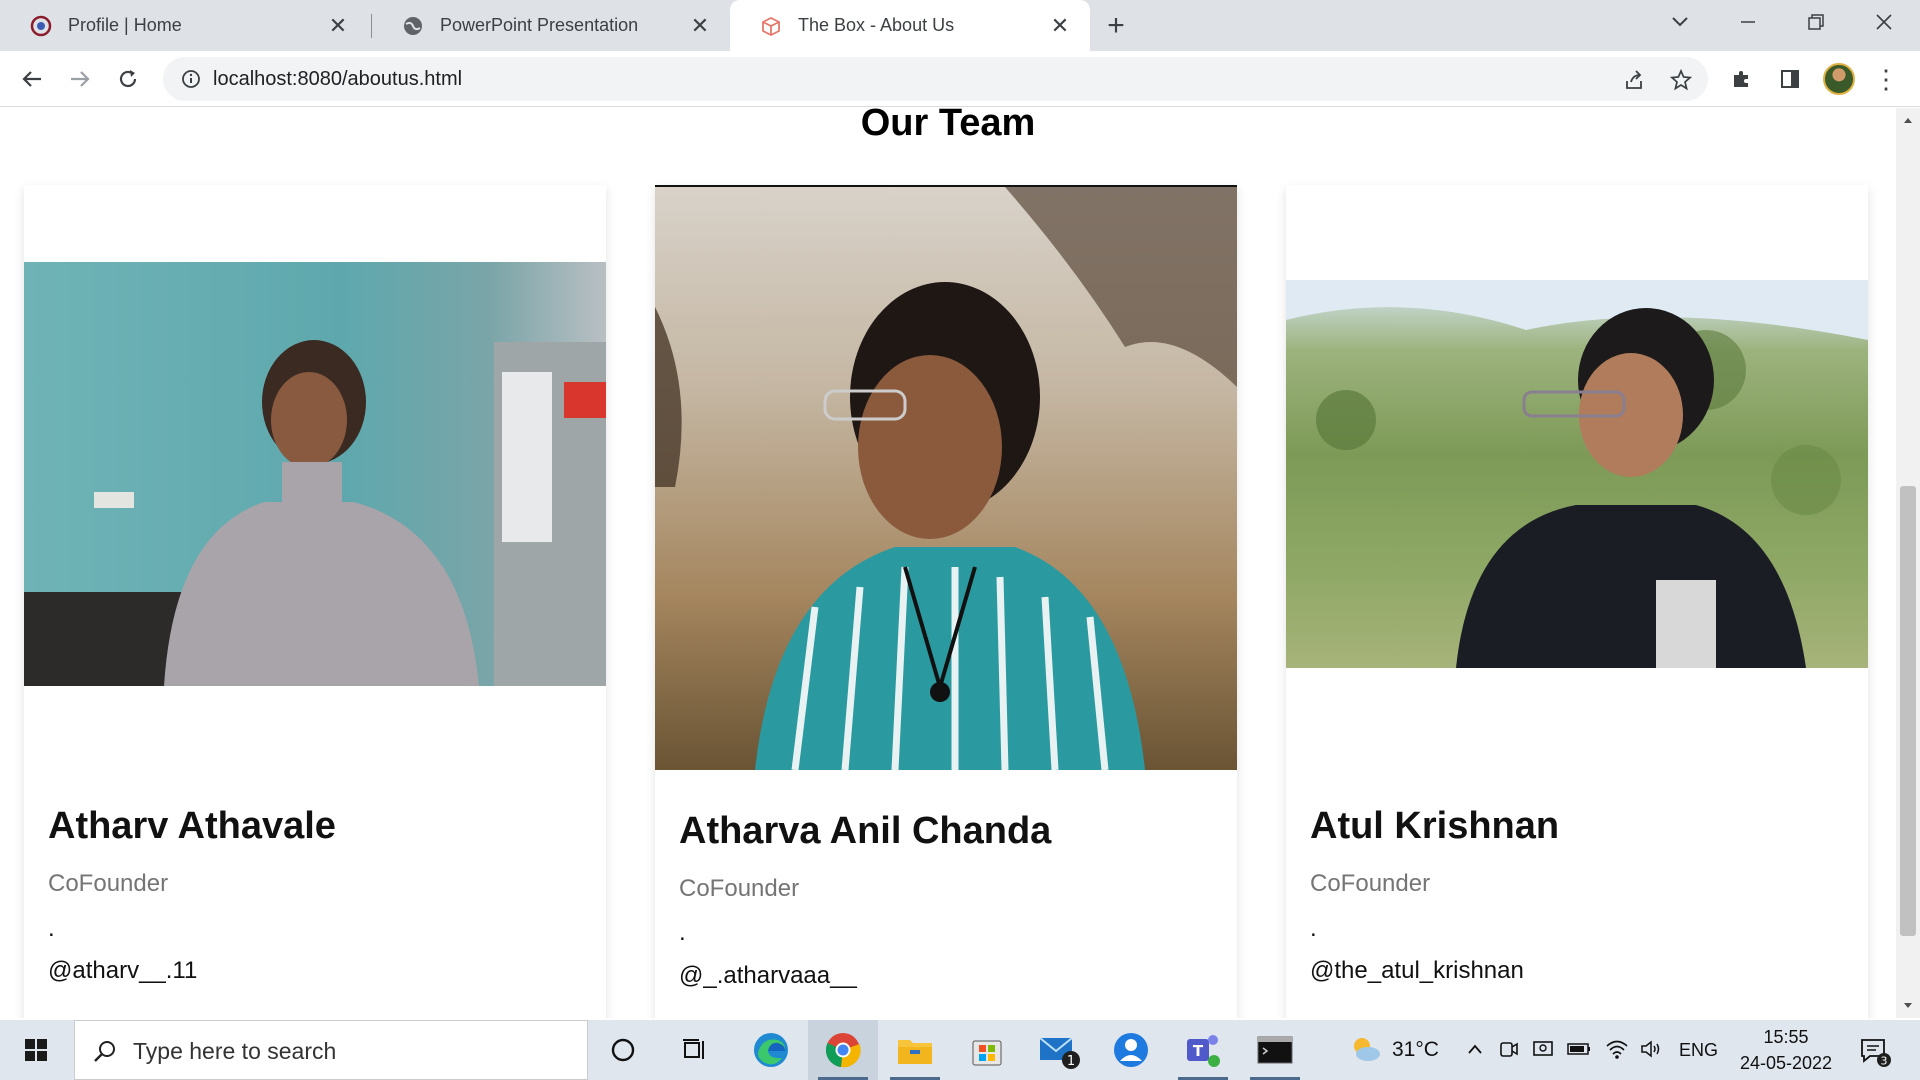  Describe the element at coordinates (32, 79) in the screenshot. I see `back-arrow-icon` at that location.